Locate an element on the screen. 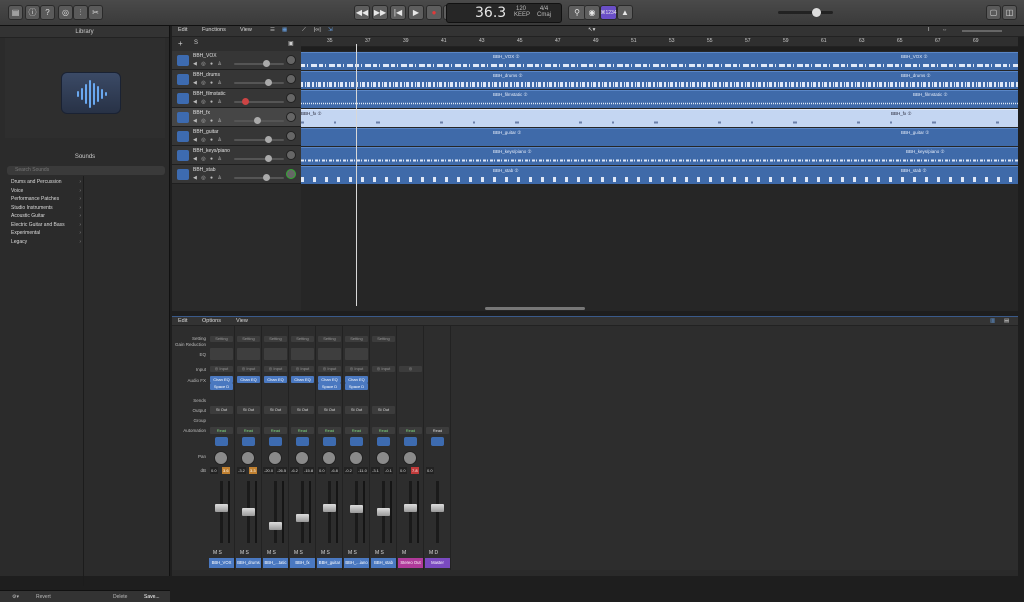 The width and height of the screenshot is (1024, 602). mixer-options-menu: Options is located at coordinates (211, 321).